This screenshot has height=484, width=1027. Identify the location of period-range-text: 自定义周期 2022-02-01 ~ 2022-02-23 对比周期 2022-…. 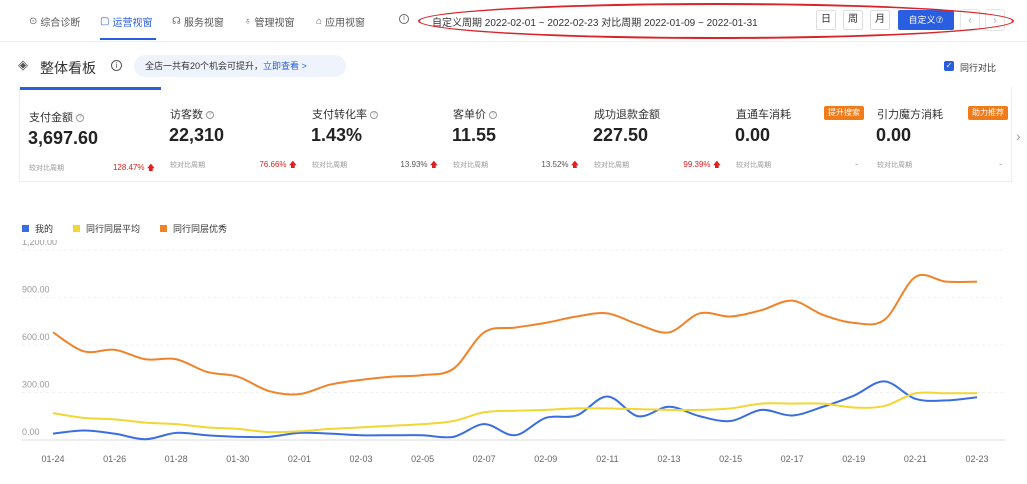
(595, 23).